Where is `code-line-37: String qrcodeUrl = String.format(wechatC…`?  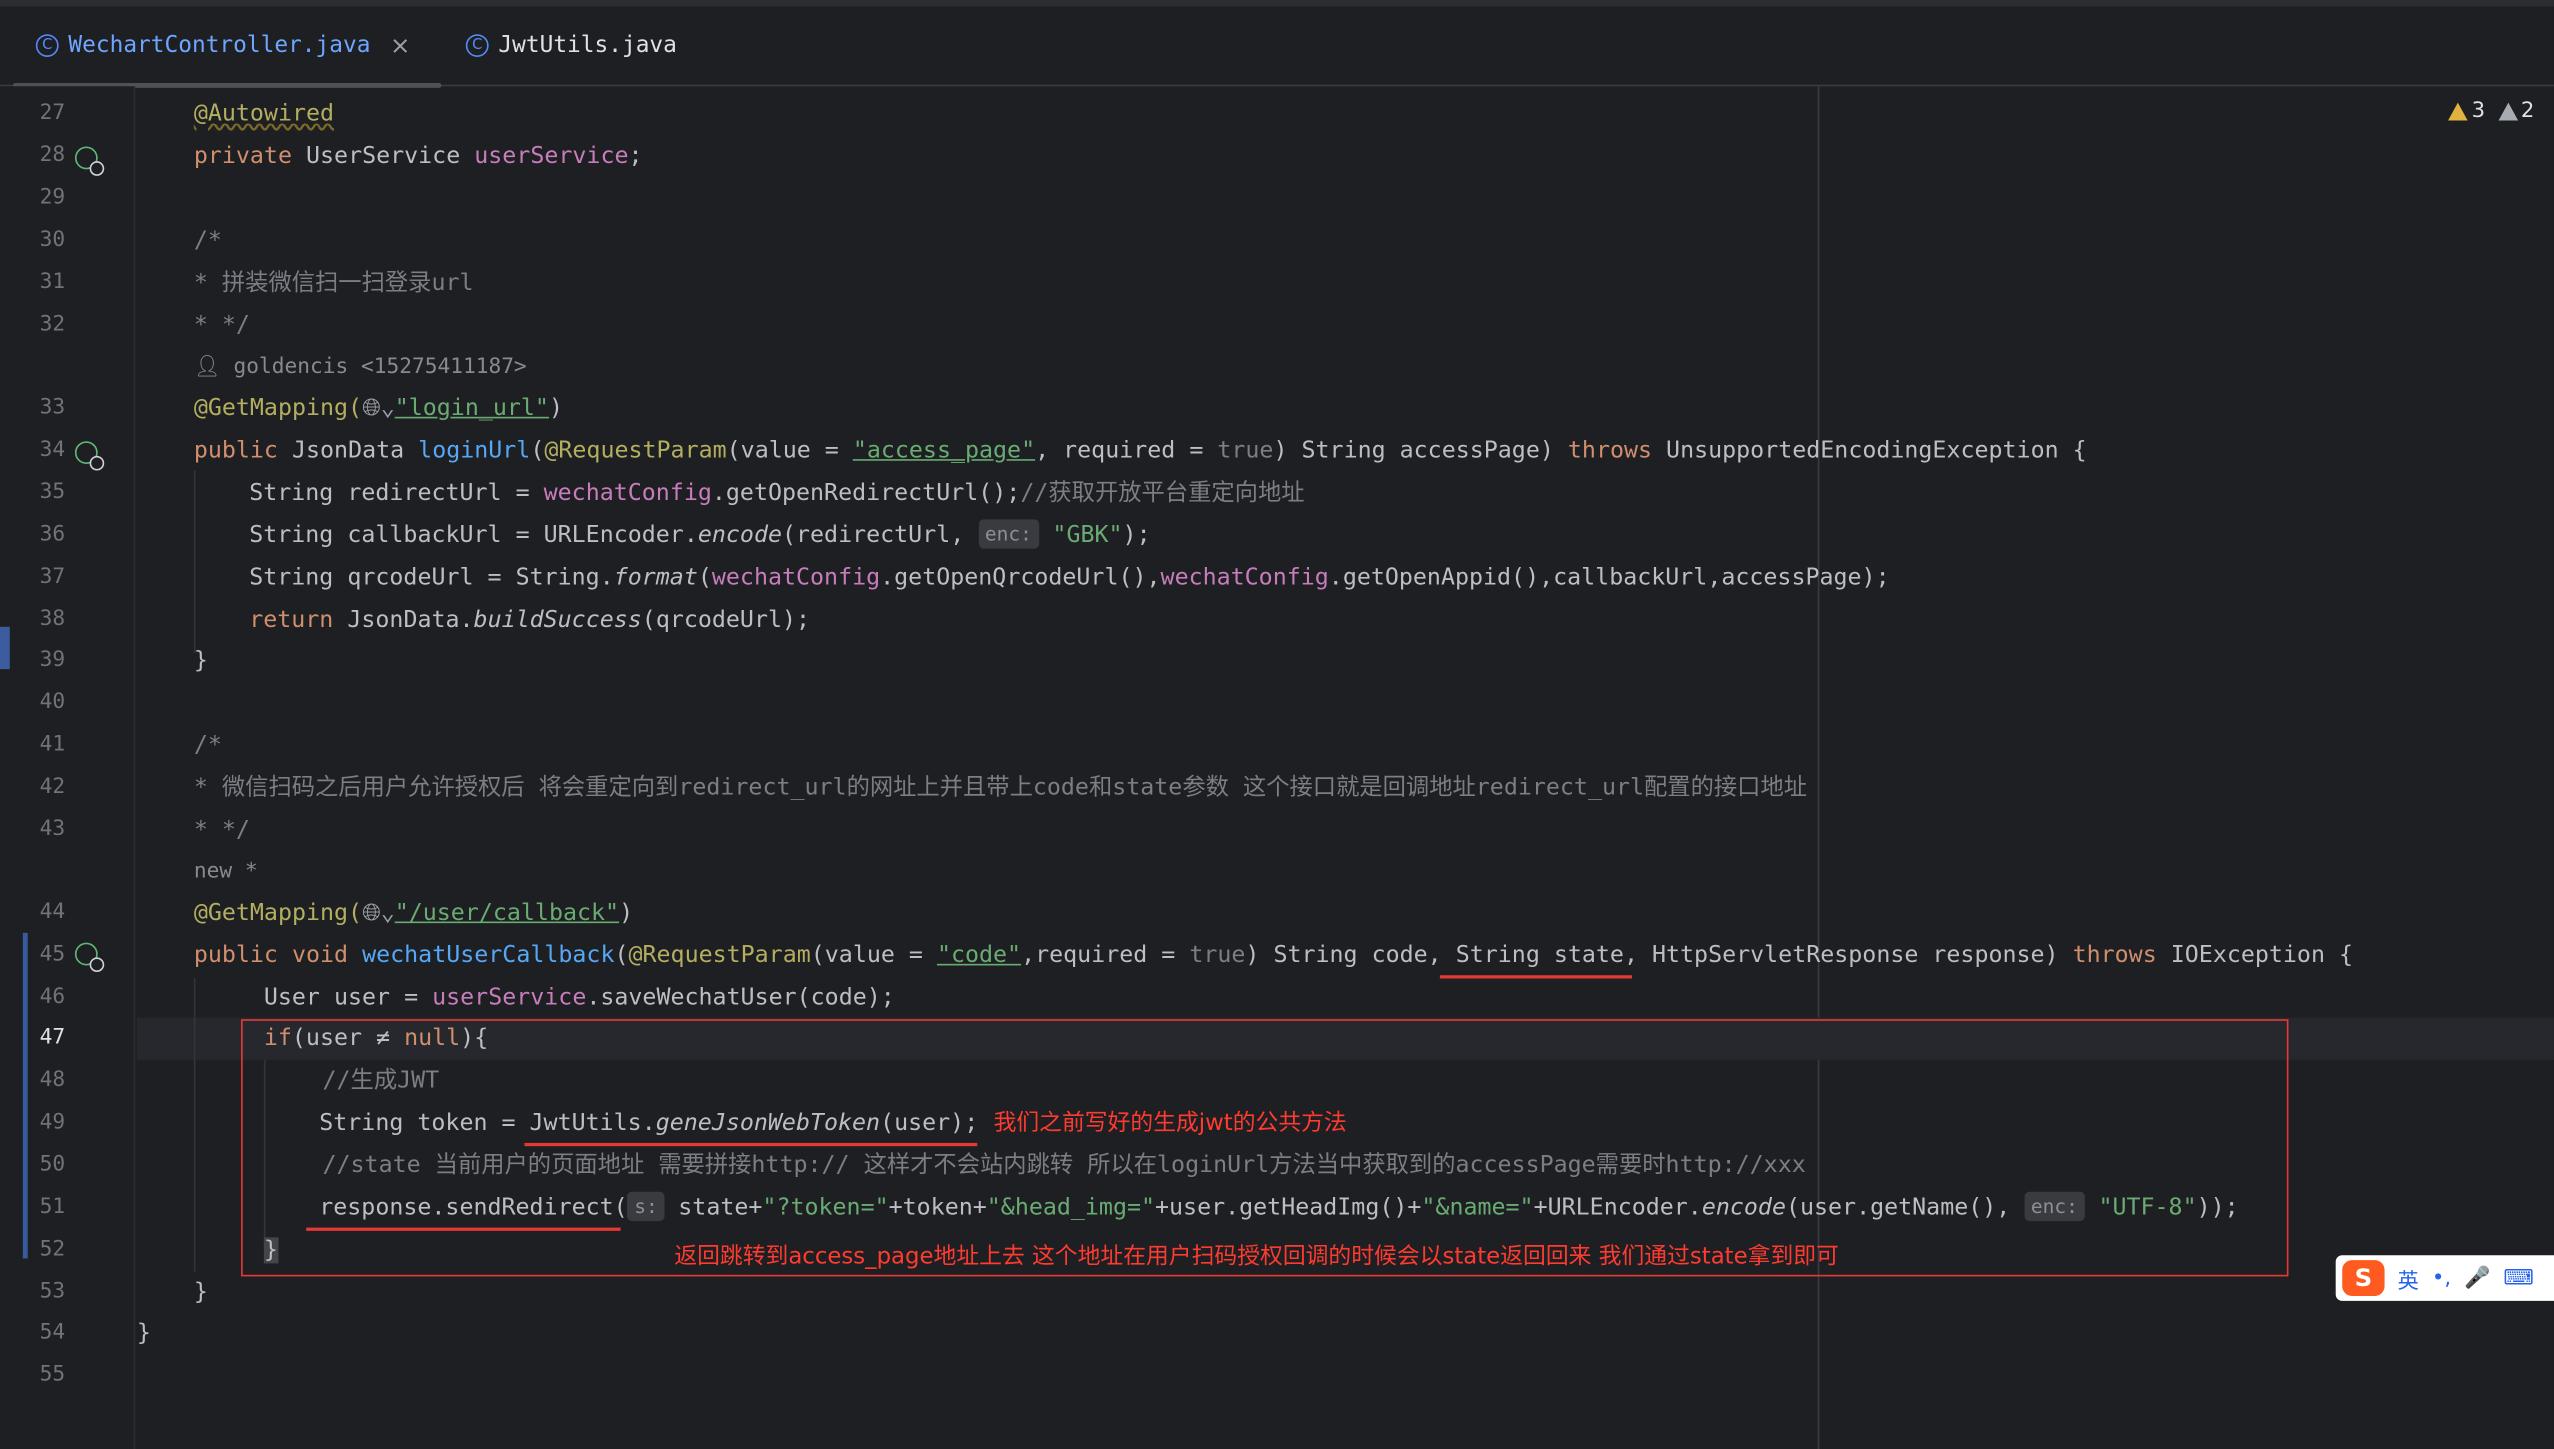 code-line-37: String qrcodeUrl = String.format(wechatC… is located at coordinates (1069, 578).